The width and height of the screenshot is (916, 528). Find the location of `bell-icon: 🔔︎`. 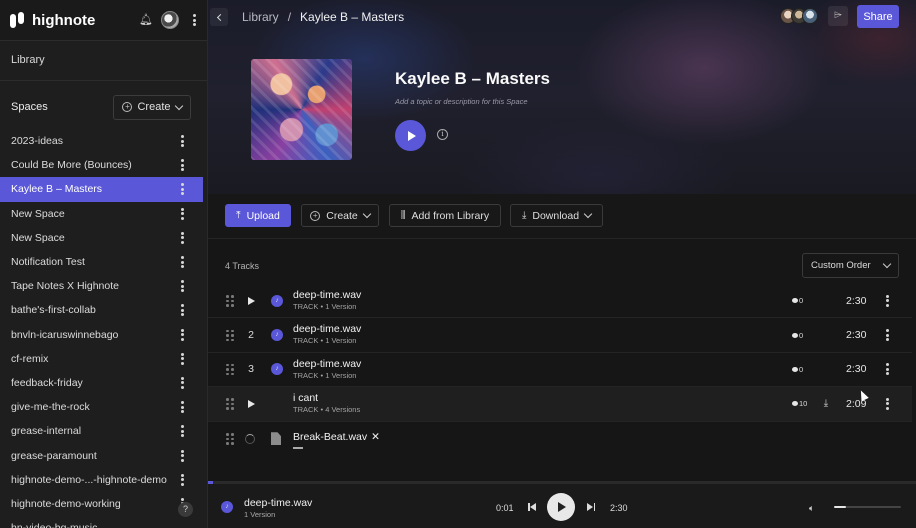

bell-icon: 🔔︎ is located at coordinates (146, 20).